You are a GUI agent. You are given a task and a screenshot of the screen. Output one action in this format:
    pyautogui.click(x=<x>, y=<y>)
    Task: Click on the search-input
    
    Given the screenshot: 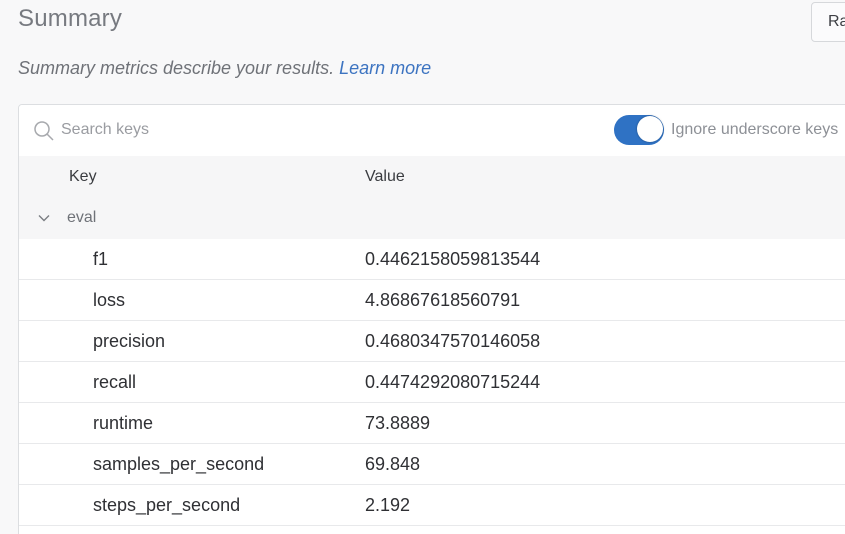 What is the action you would take?
    pyautogui.click(x=261, y=130)
    